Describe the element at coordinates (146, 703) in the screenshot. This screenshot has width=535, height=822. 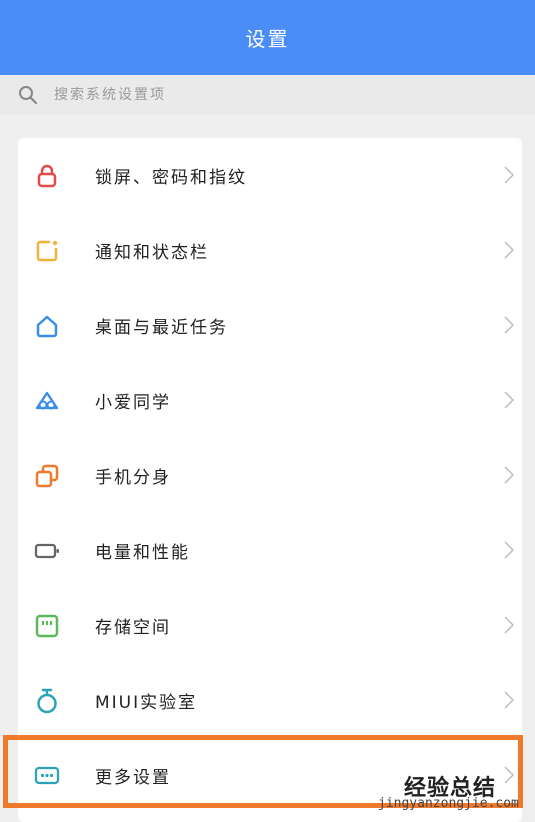
I see `settings-item-label: MIUI实验室` at that location.